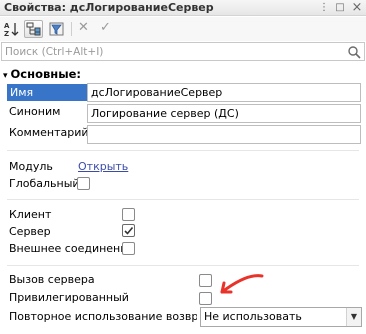 The height and width of the screenshot is (334, 366). Describe the element at coordinates (357, 7) in the screenshot. I see `close-icon: ×` at that location.